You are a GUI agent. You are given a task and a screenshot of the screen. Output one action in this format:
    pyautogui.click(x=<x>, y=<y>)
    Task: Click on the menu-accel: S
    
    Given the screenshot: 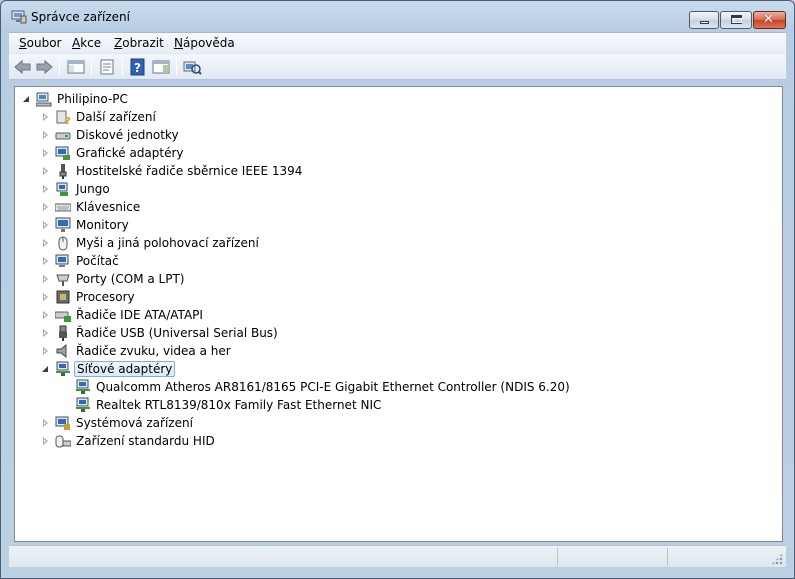 What is the action you would take?
    pyautogui.click(x=23, y=43)
    